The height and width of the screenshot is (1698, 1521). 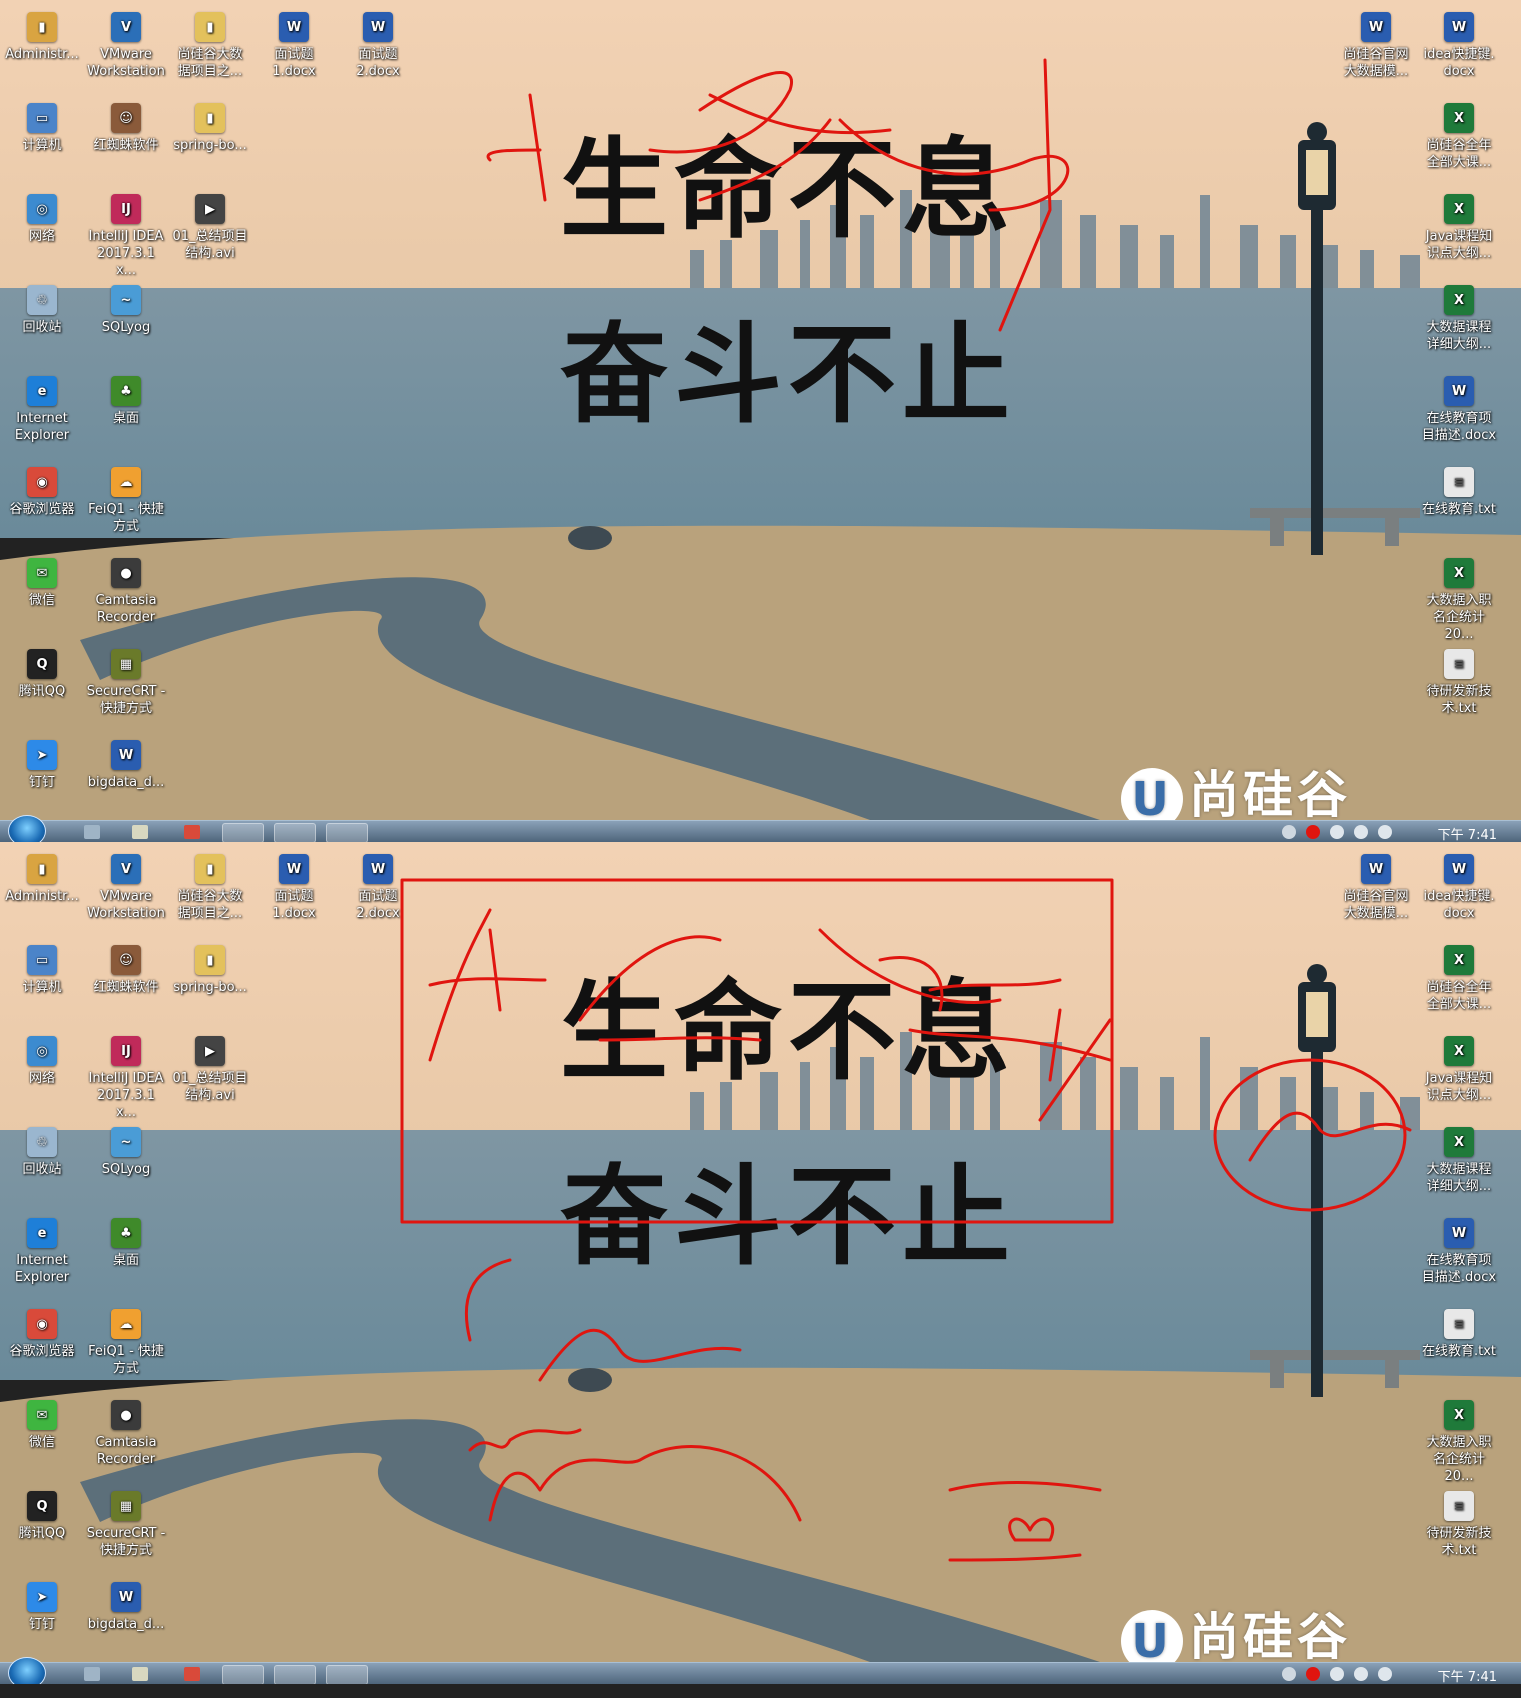 I want to click on desktop-icon-label: 钉钉, so click(x=41, y=1624).